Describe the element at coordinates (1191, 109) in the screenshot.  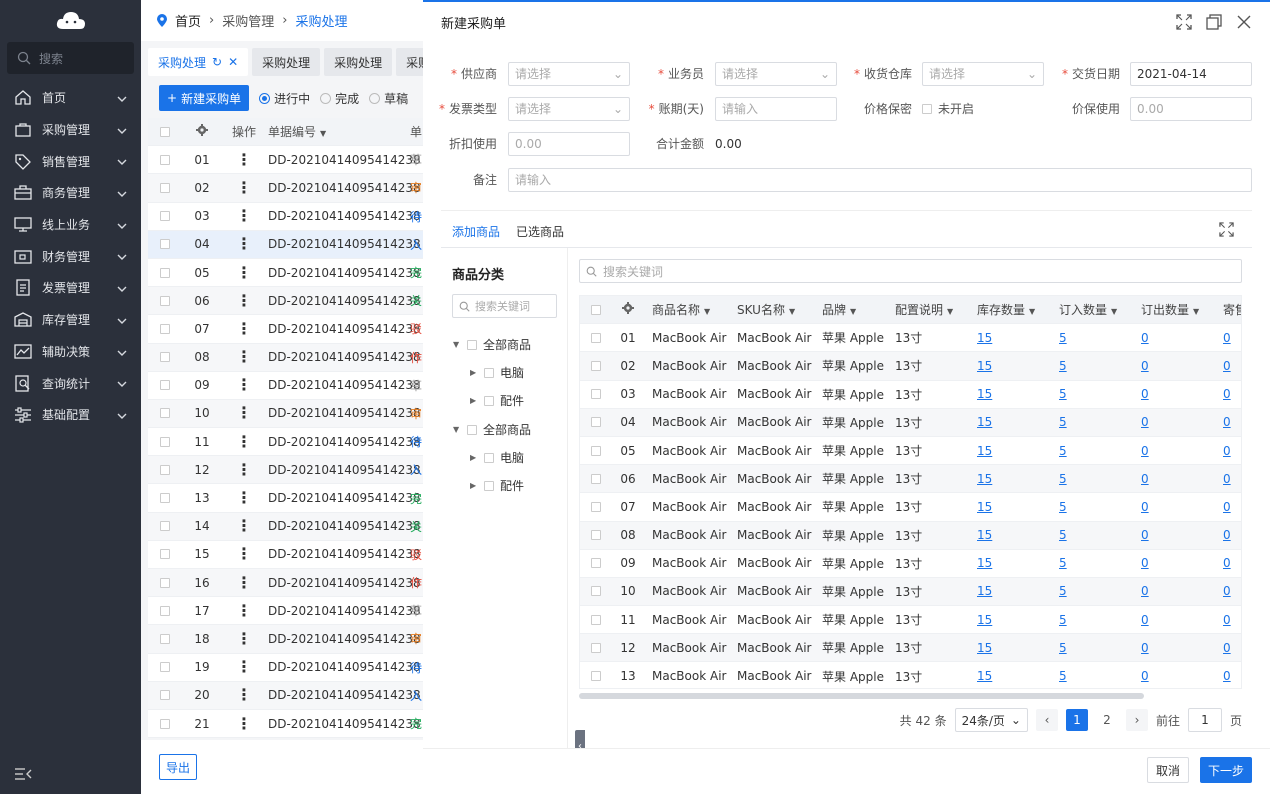
I see `price-use-input: 0.00` at that location.